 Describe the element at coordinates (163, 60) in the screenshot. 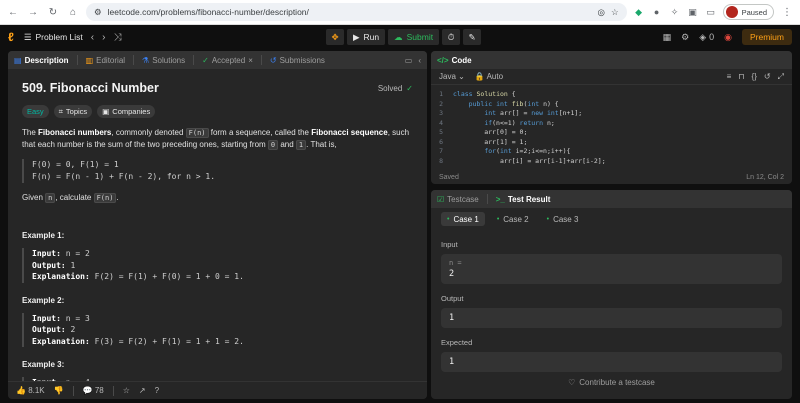

I see `tab-solutions: ⚗ Solutions` at that location.